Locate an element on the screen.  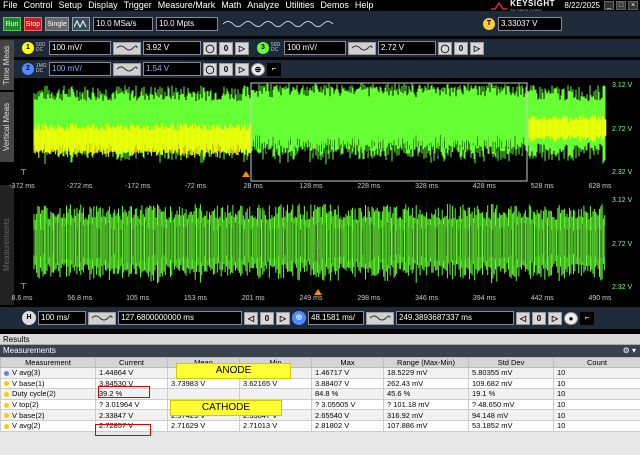
zoom-scale-knob is located at coordinates (380, 318).